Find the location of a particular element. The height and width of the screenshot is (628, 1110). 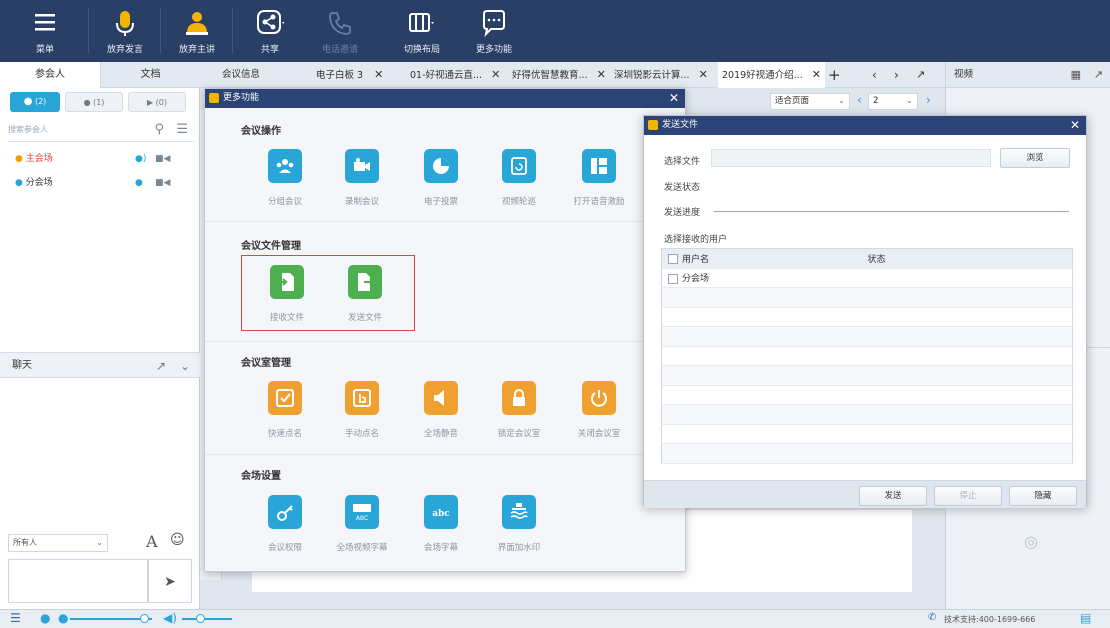

record-meeting-button: 录制会议 is located at coordinates (362, 178).